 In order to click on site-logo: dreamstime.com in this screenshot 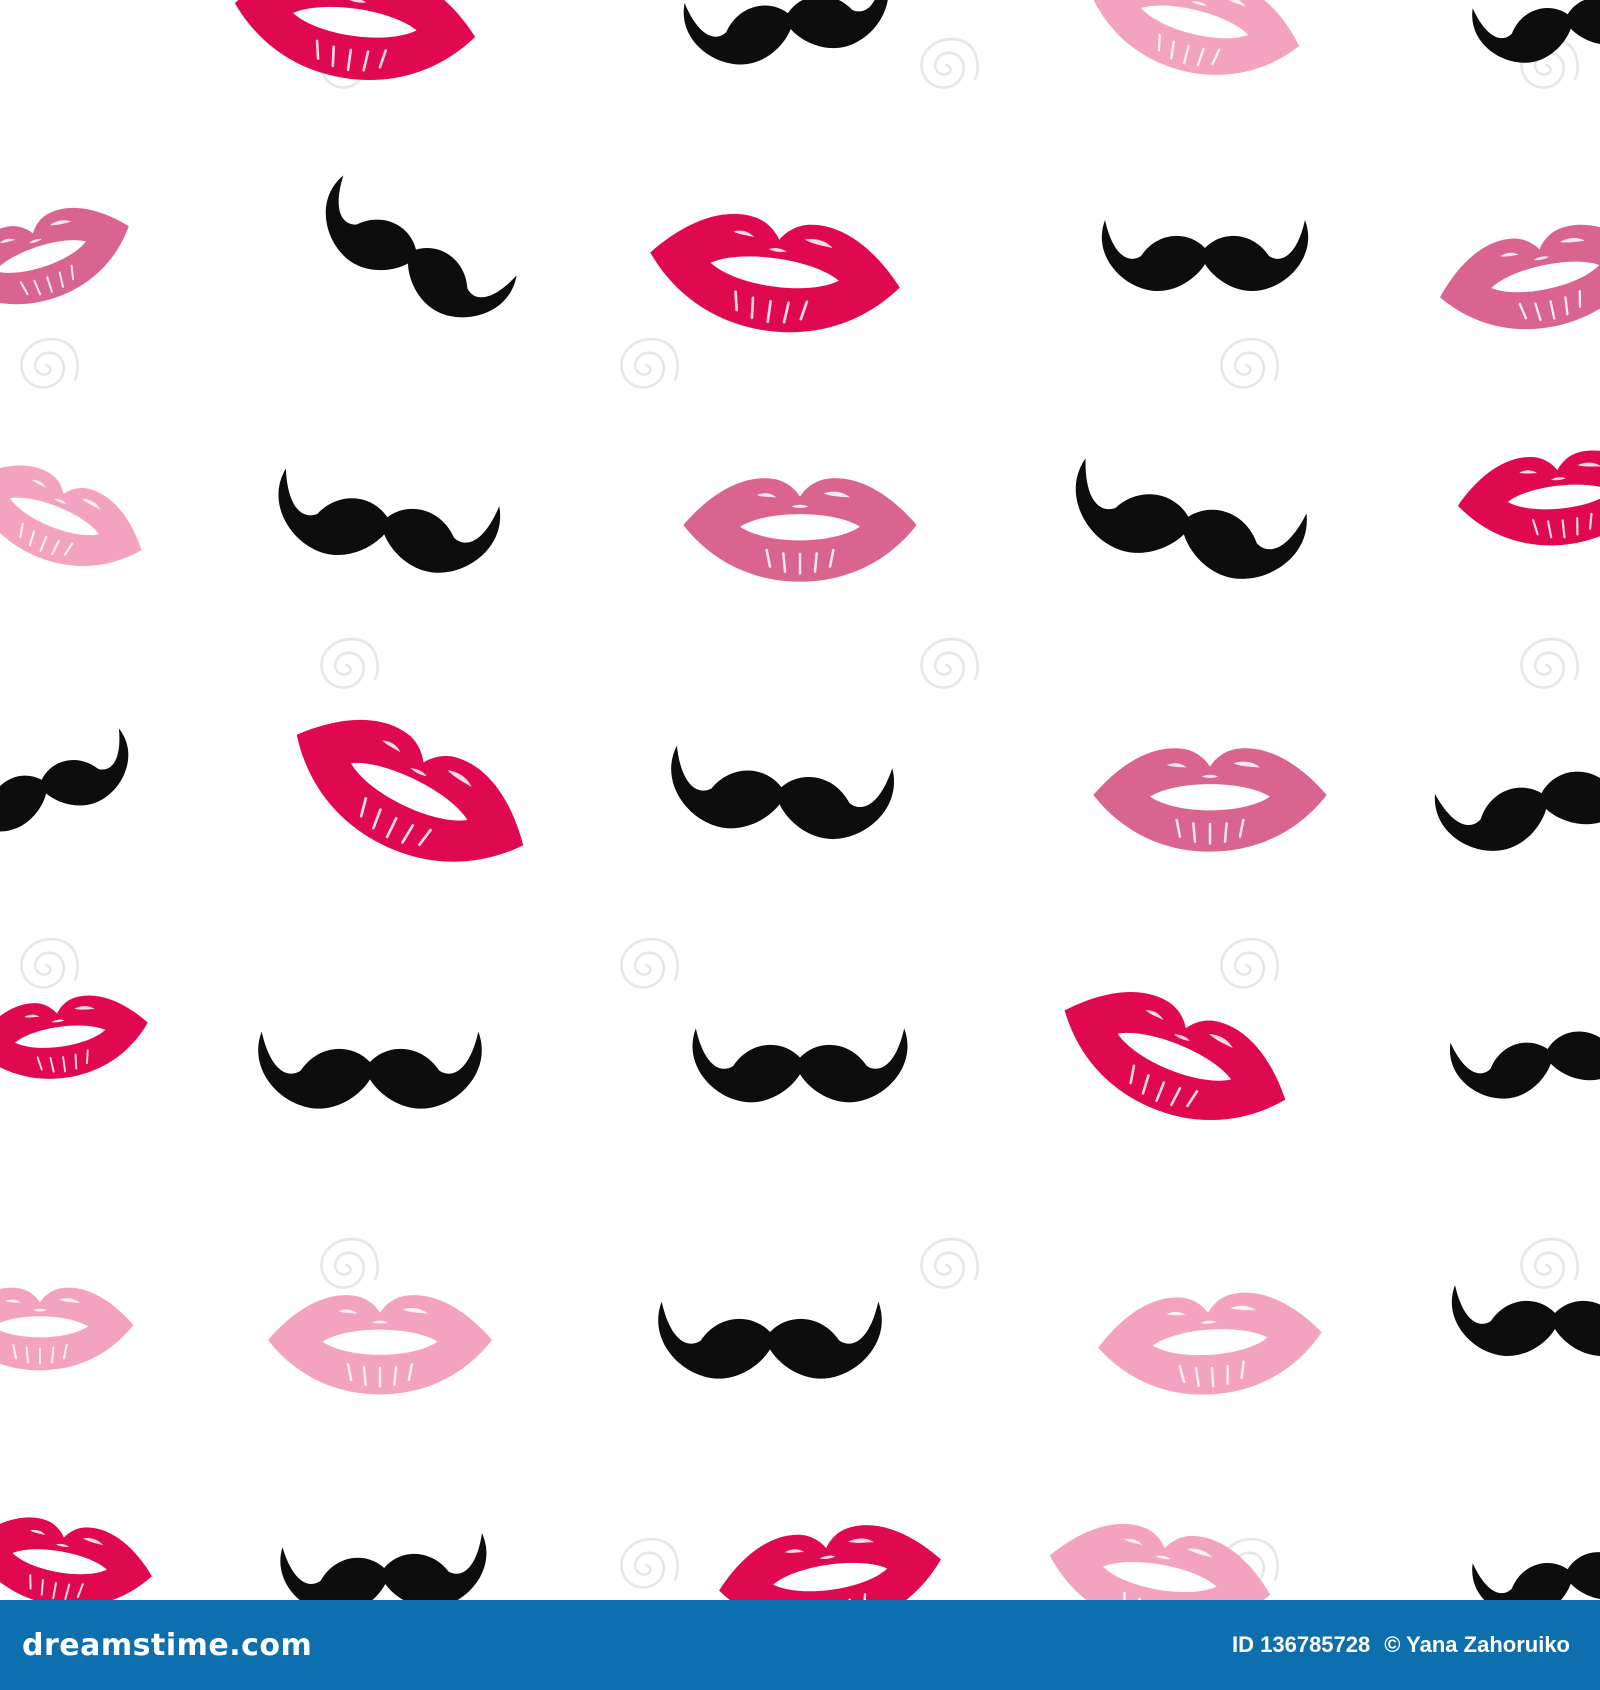, I will do `click(167, 1645)`.